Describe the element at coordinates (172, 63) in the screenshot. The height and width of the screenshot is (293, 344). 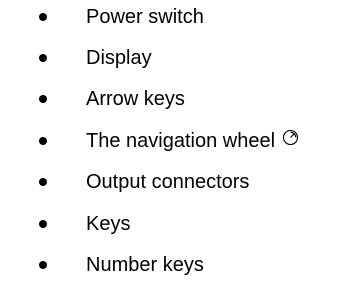
I see `list-item: Display` at that location.